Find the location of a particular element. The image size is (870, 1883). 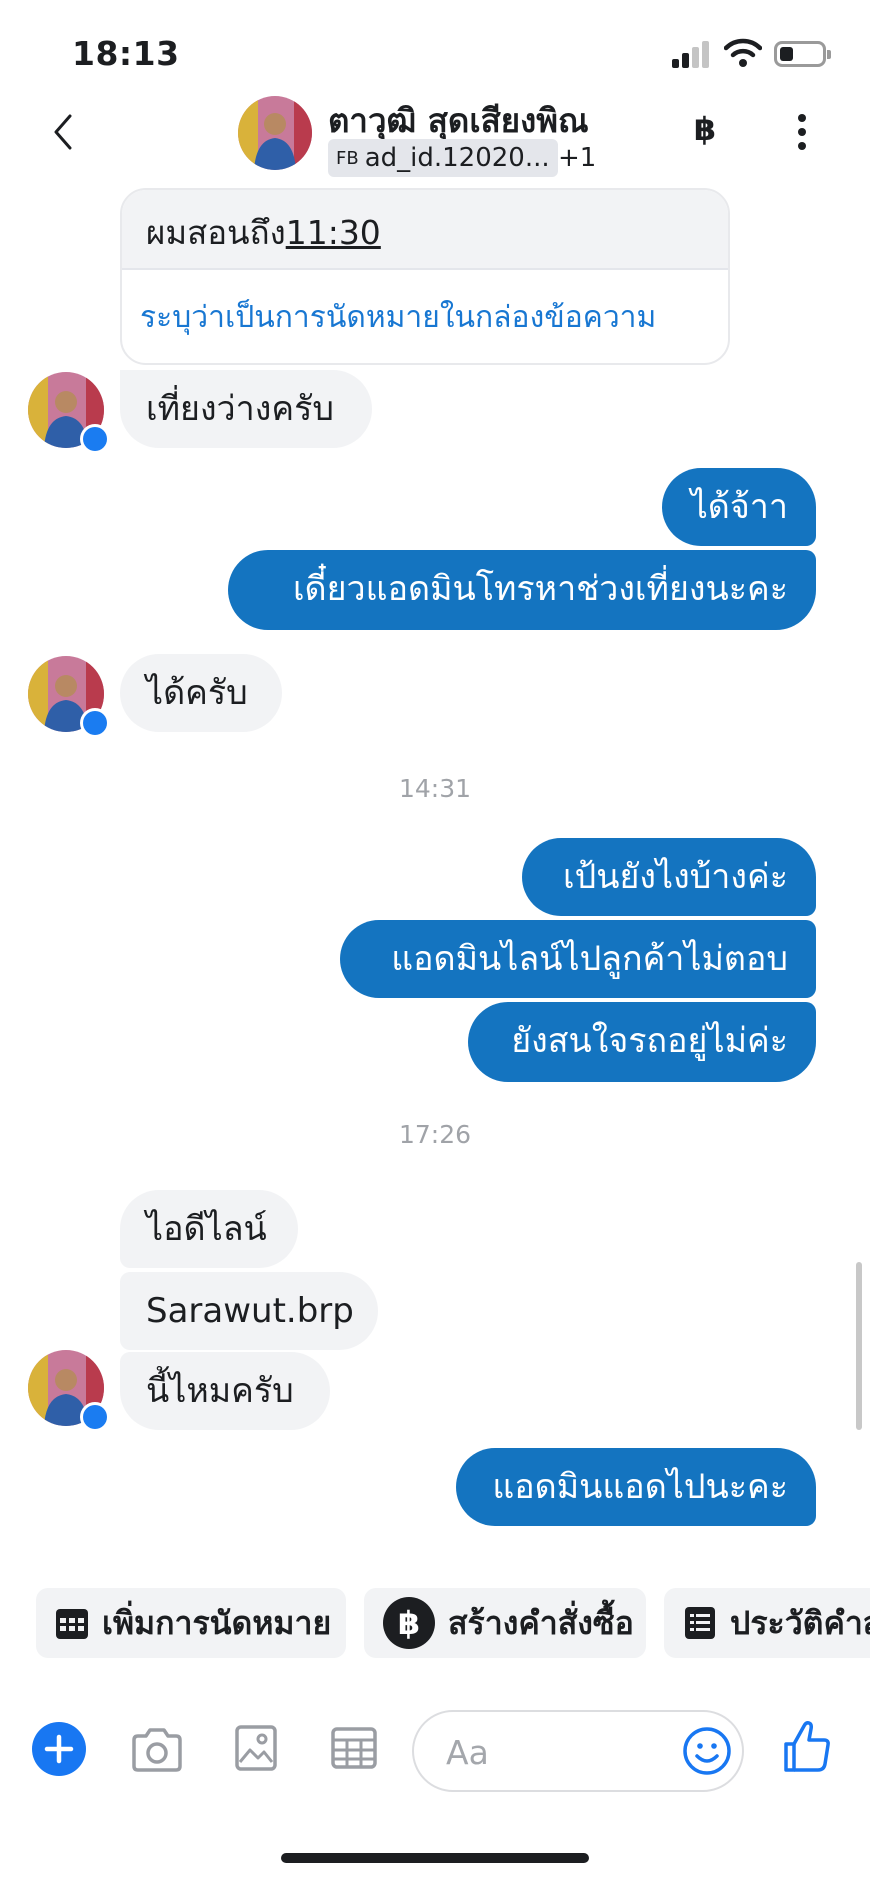

status-time: 18:13 is located at coordinates (126, 53).